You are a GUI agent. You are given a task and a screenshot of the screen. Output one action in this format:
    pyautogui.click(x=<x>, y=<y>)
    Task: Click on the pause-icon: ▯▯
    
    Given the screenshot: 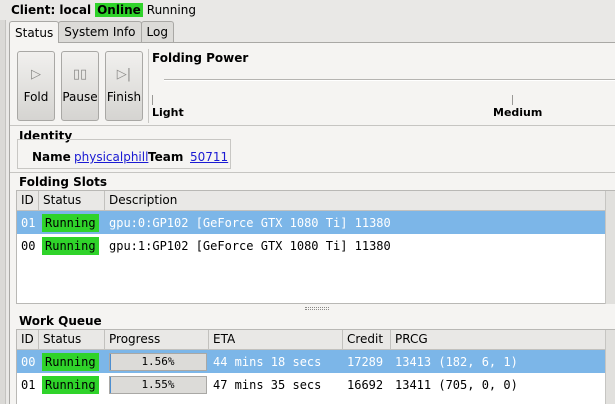 What is the action you would take?
    pyautogui.click(x=80, y=74)
    